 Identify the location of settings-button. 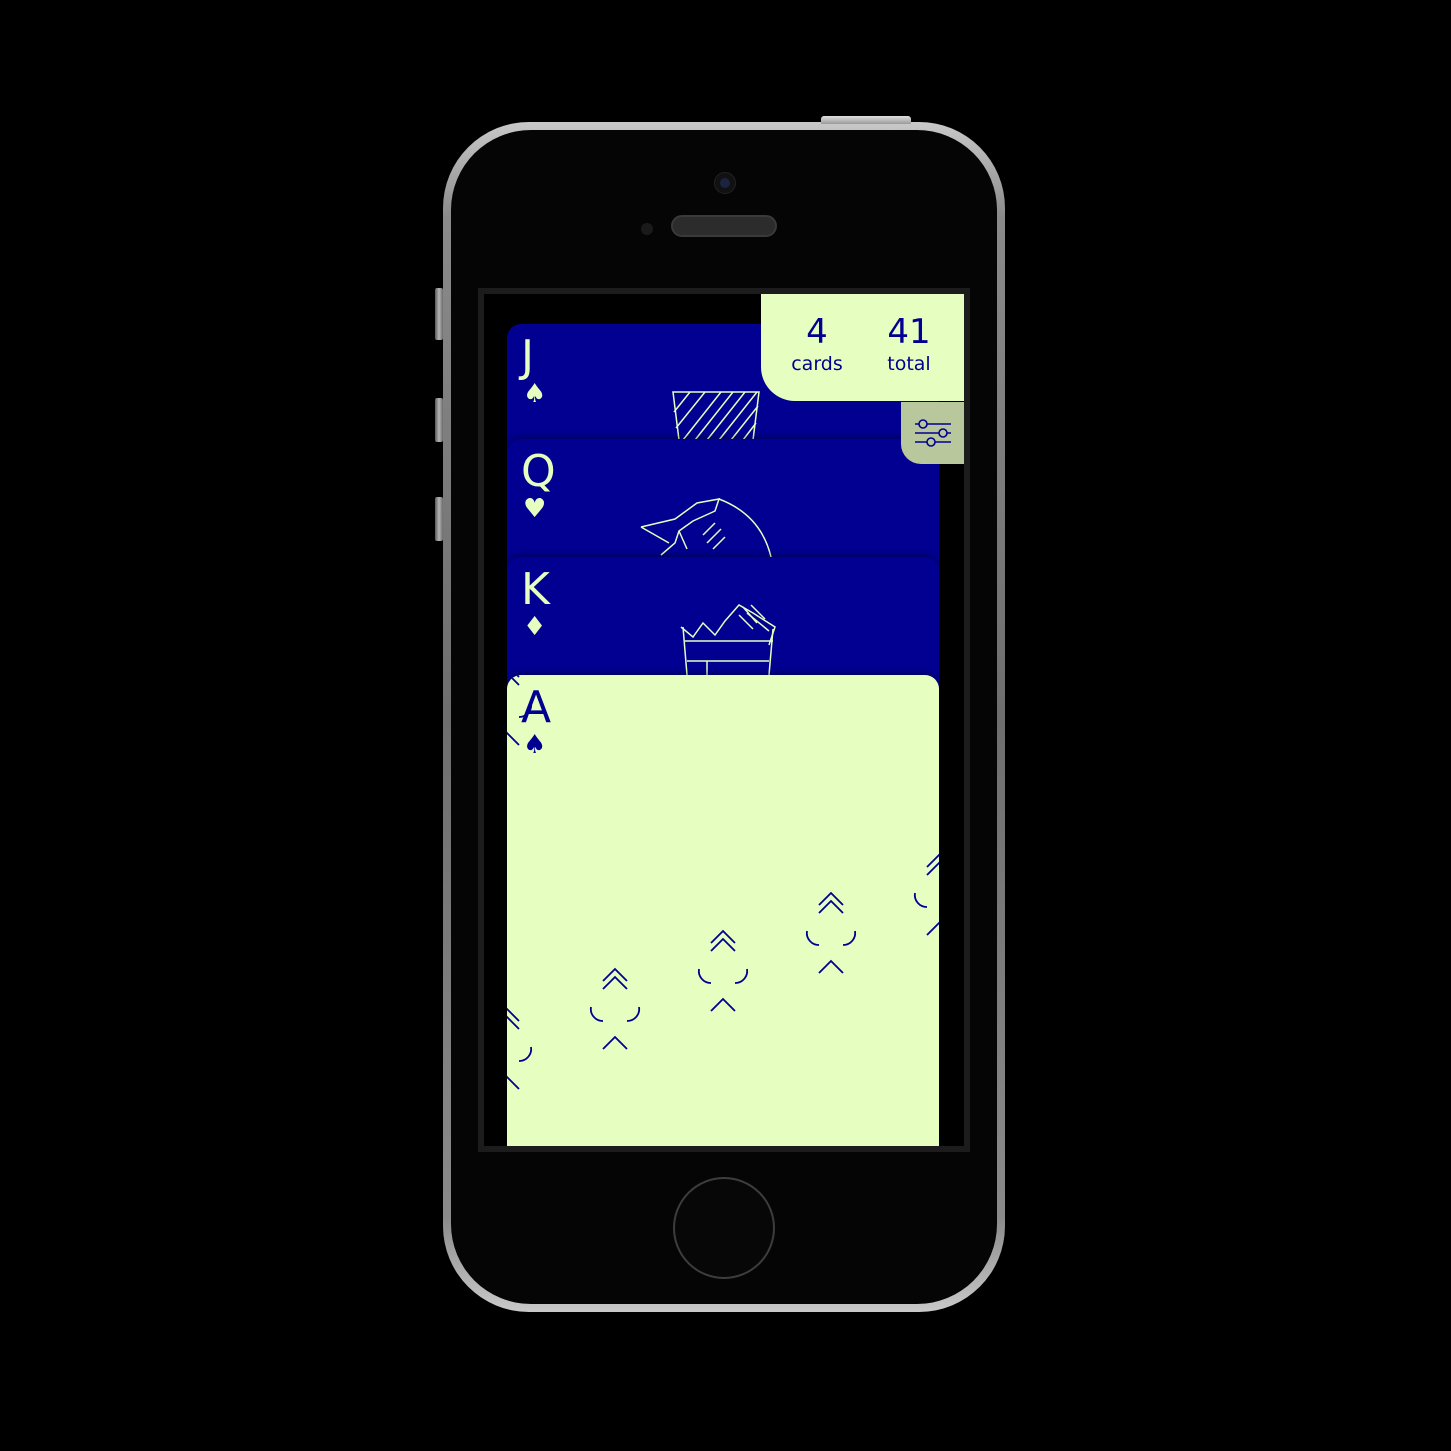
(932, 433).